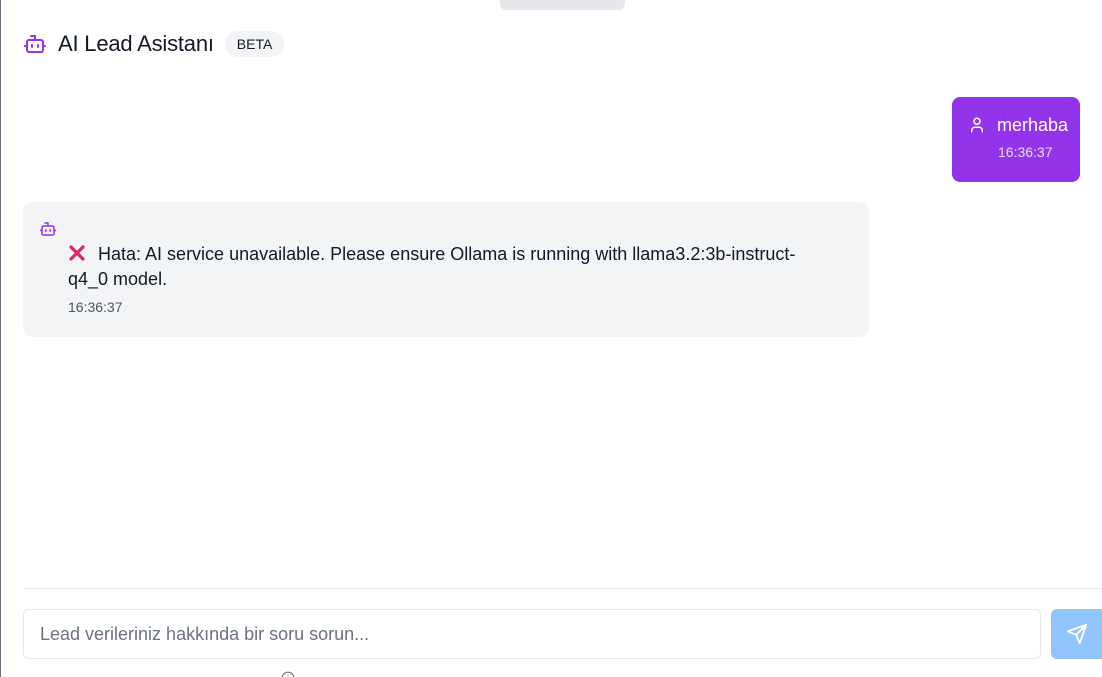 The width and height of the screenshot is (1102, 677). I want to click on user-icon, so click(977, 125).